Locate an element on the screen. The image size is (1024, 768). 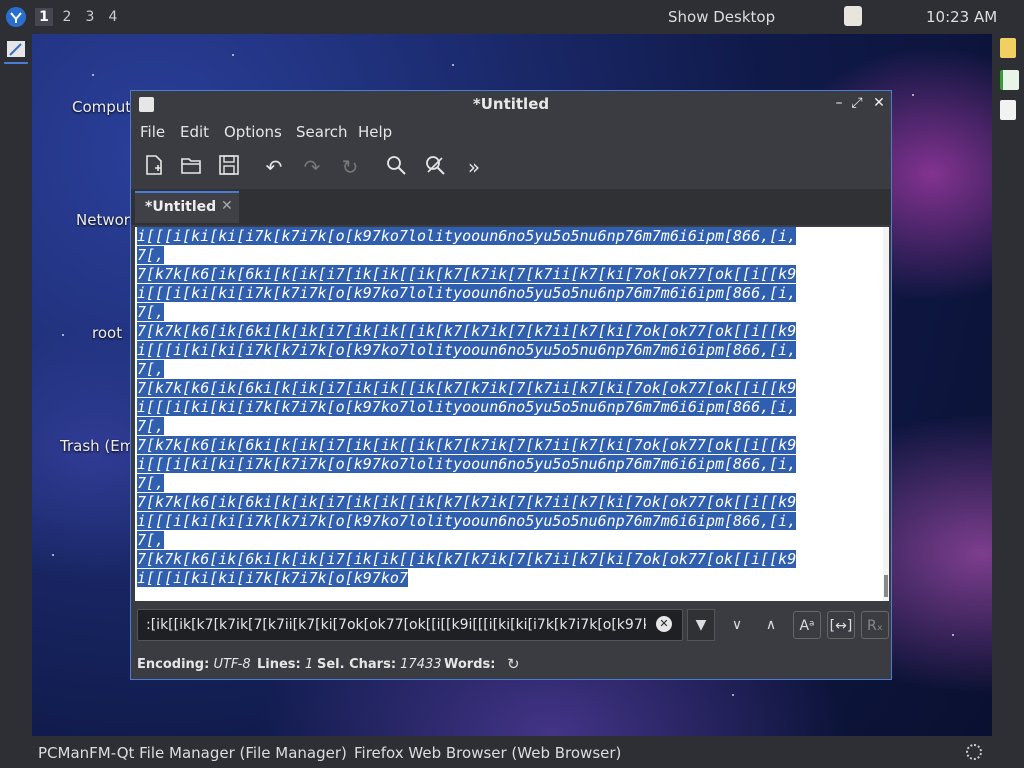
workspace-1-button: 1 is located at coordinates (44, 17).